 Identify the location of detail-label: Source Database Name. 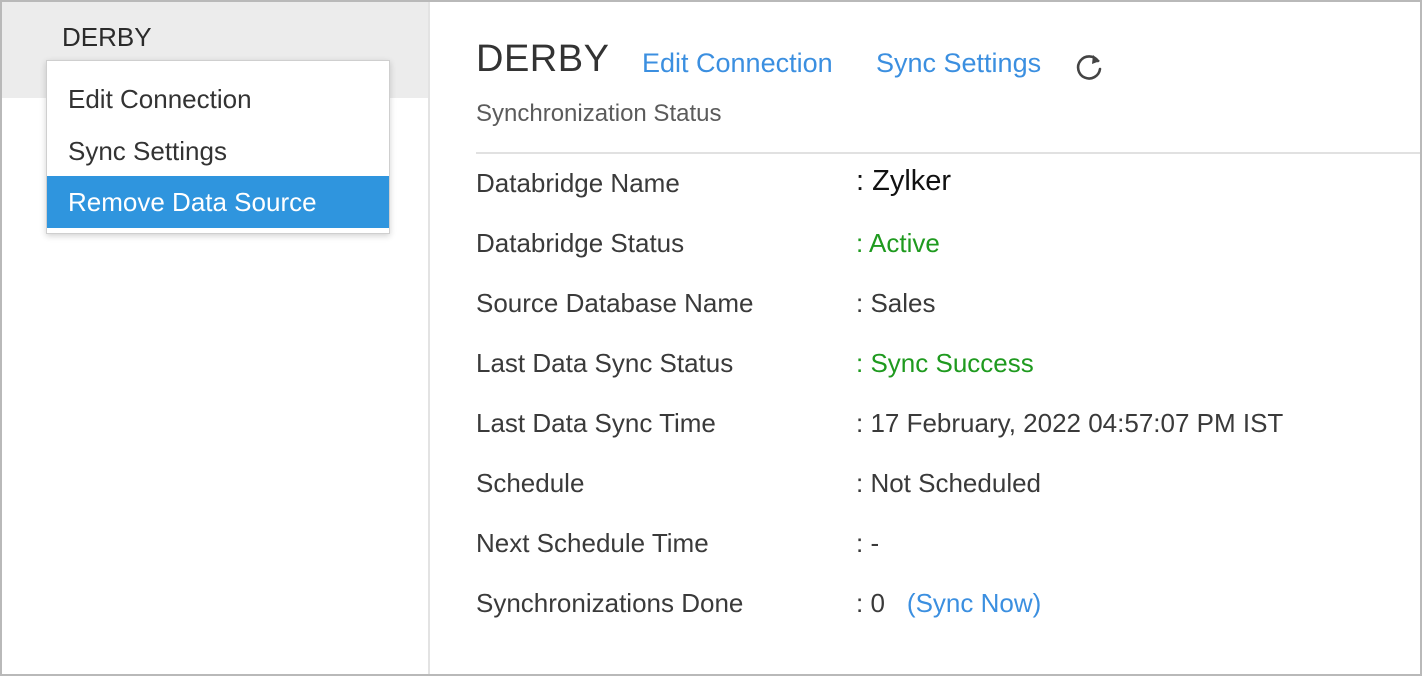
(615, 303).